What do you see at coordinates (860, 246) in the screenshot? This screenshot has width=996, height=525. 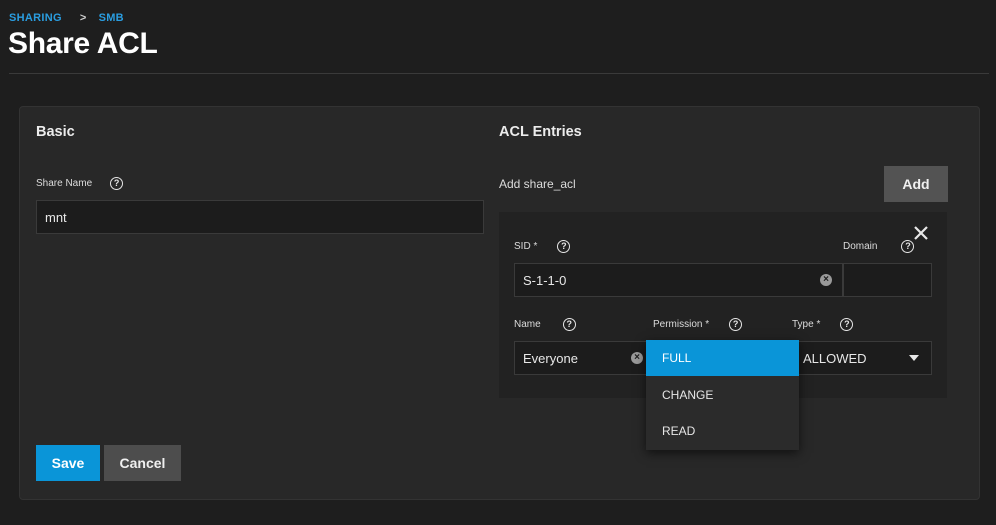 I see `domain-label-text: Domain` at bounding box center [860, 246].